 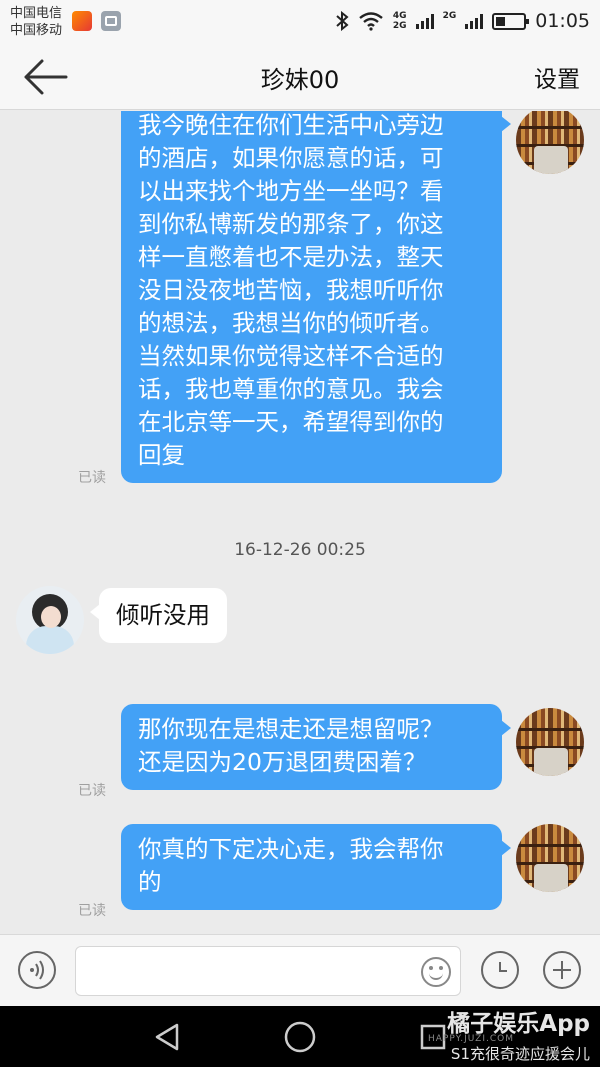 I want to click on voice-icon, so click(x=37, y=970).